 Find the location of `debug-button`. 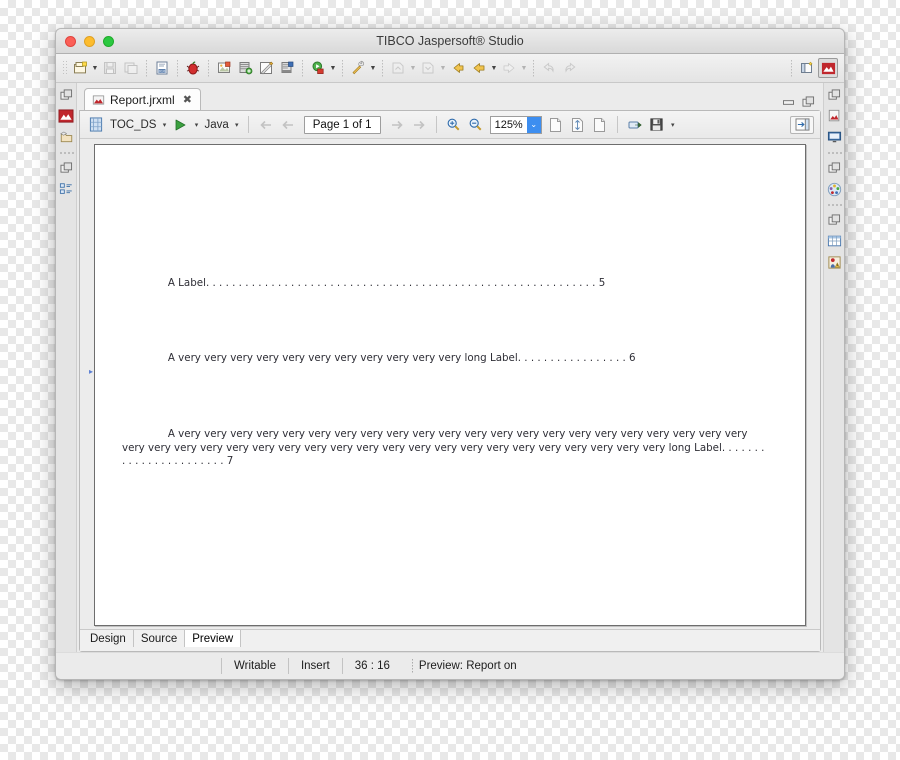

debug-button is located at coordinates (193, 68).